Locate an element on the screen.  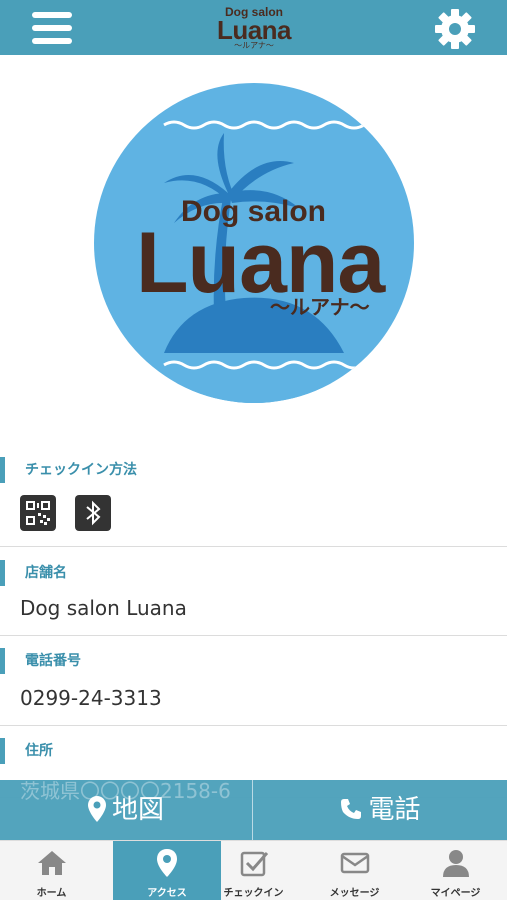
phone-button-label: 電話 is located at coordinates (394, 810).